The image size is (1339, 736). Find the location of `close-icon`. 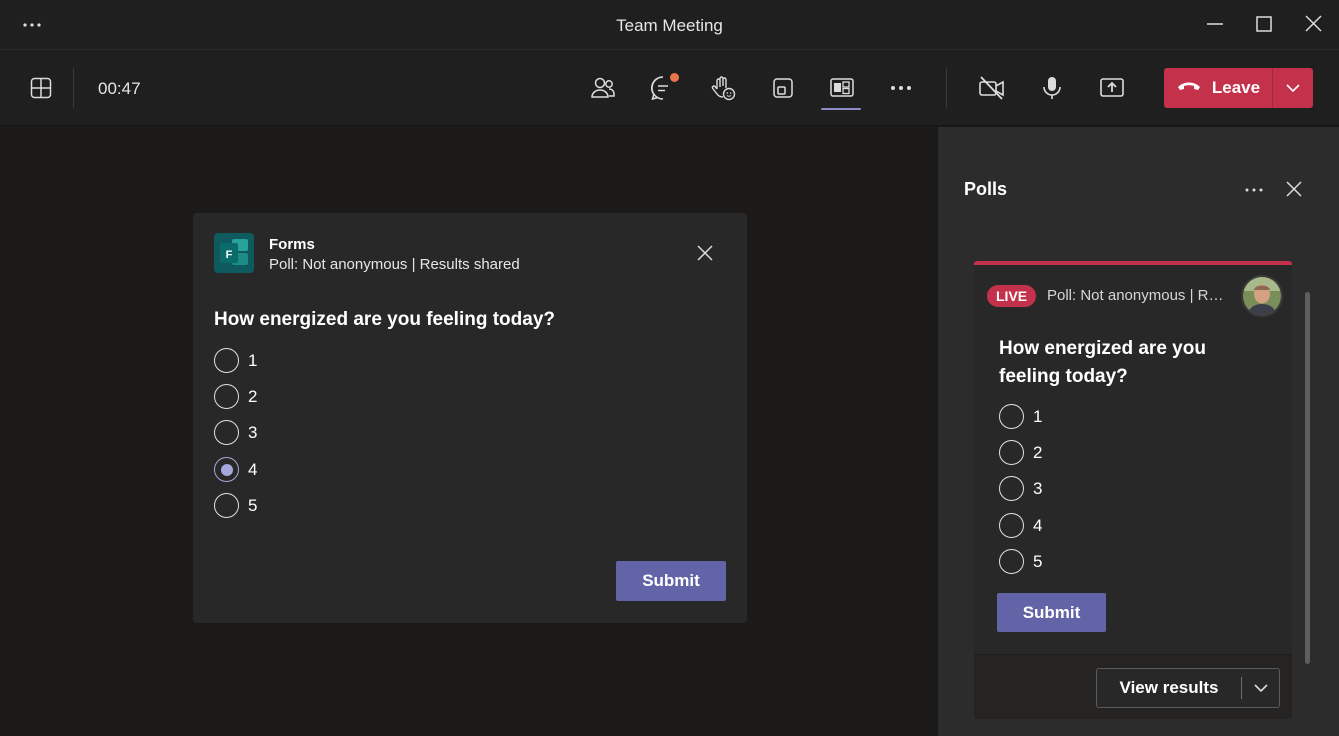

close-icon is located at coordinates (705, 253).